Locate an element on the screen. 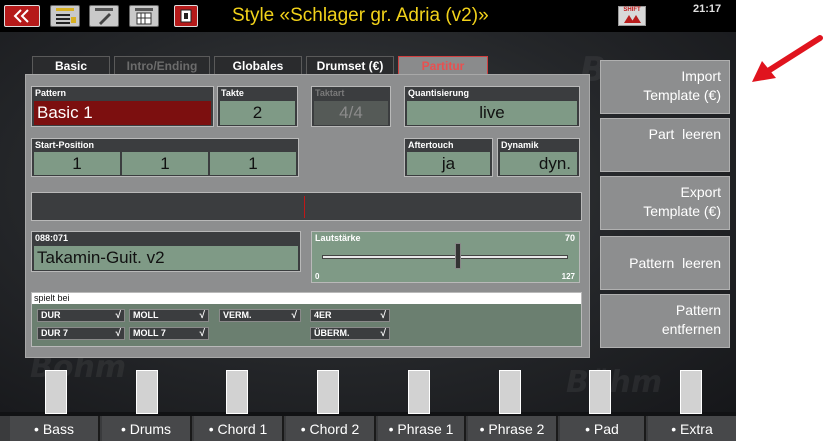 The image size is (824, 441). stop-button is located at coordinates (186, 16).